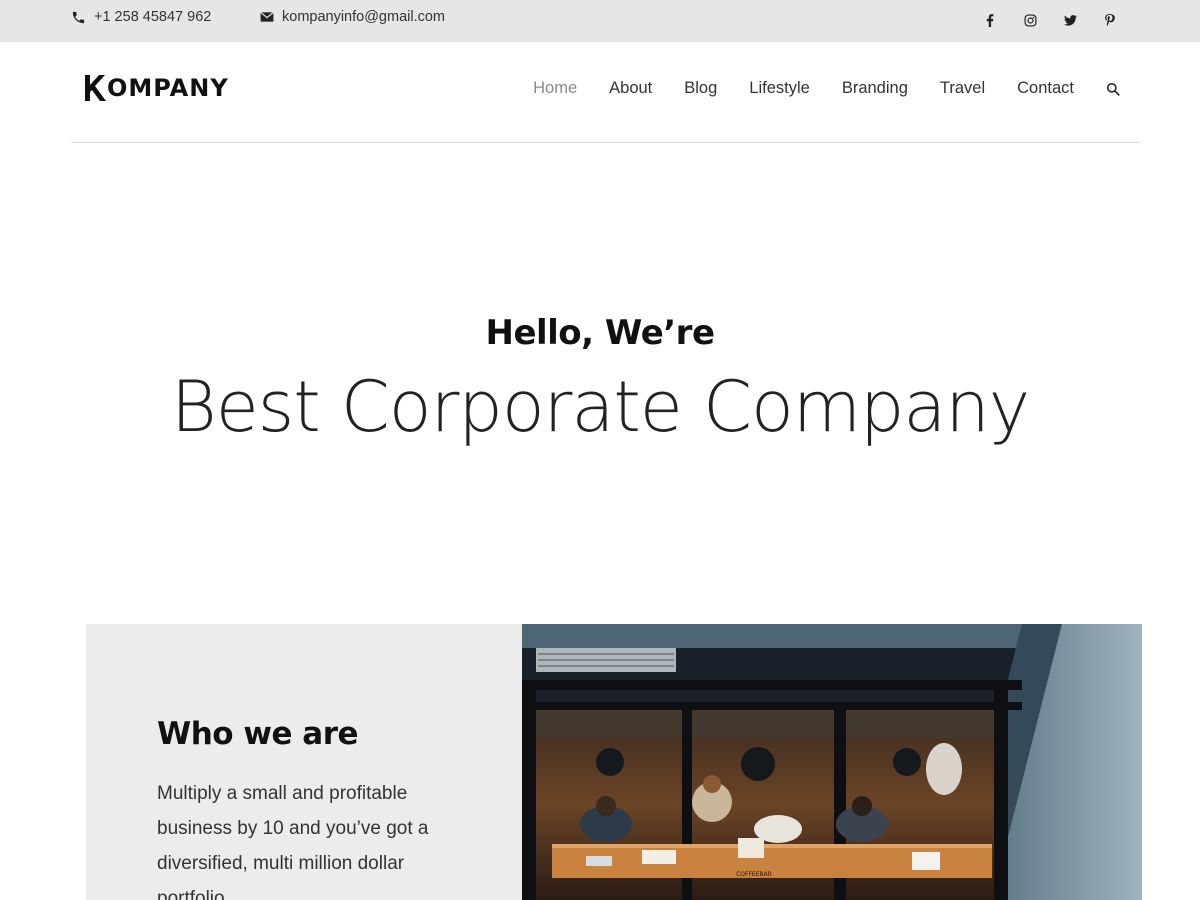 The width and height of the screenshot is (1200, 900). I want to click on search-icon, so click(1113, 89).